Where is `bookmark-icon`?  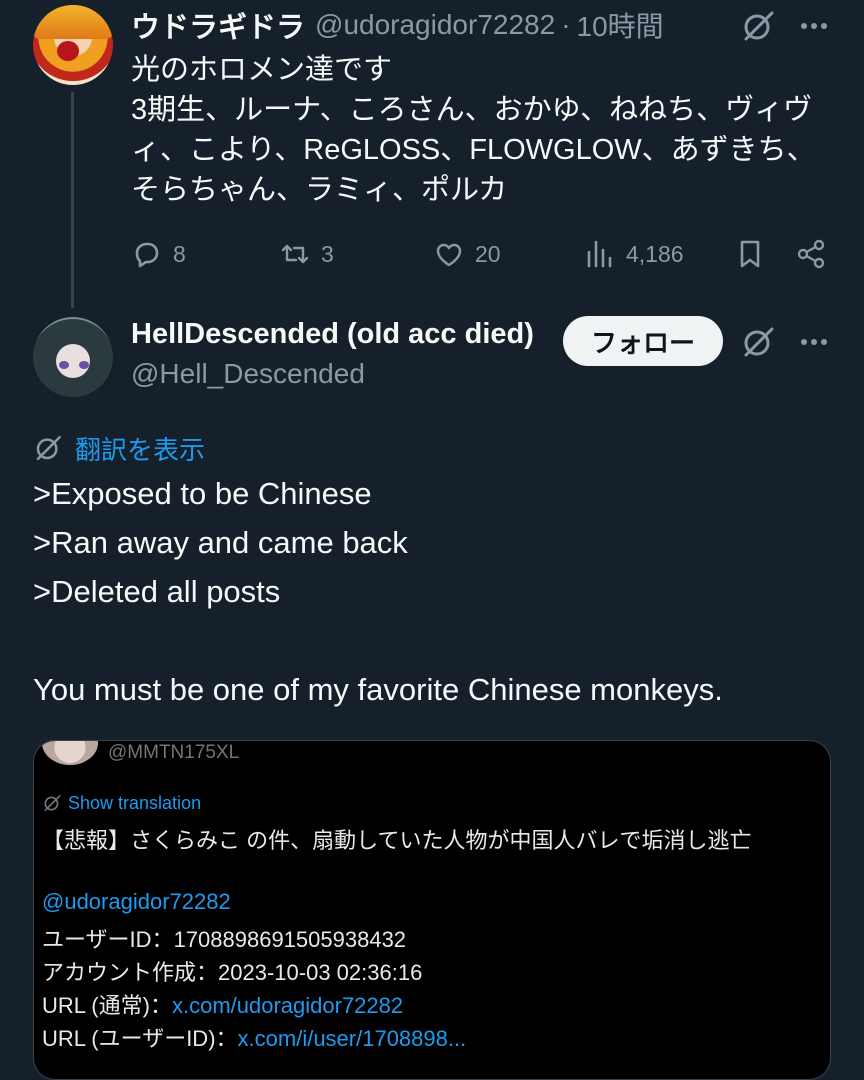 bookmark-icon is located at coordinates (750, 254).